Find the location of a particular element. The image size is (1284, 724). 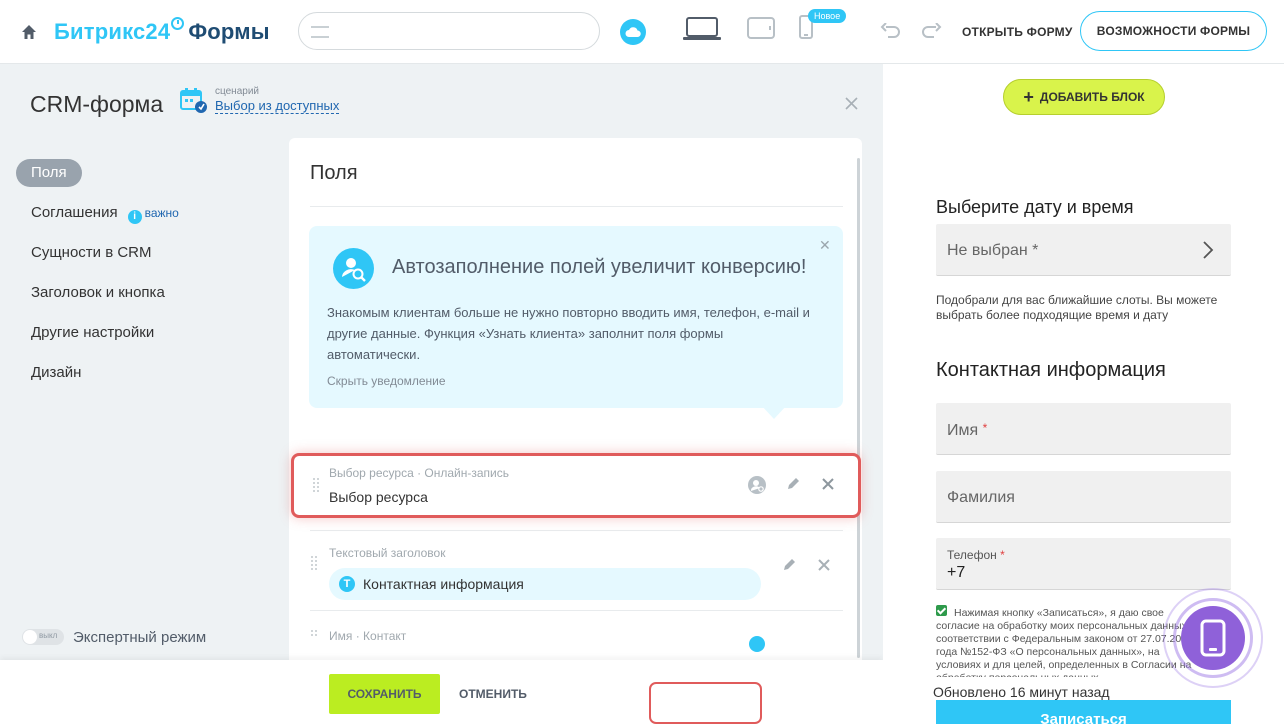

sidebar-item-label: Другие настройки is located at coordinates (93, 332).